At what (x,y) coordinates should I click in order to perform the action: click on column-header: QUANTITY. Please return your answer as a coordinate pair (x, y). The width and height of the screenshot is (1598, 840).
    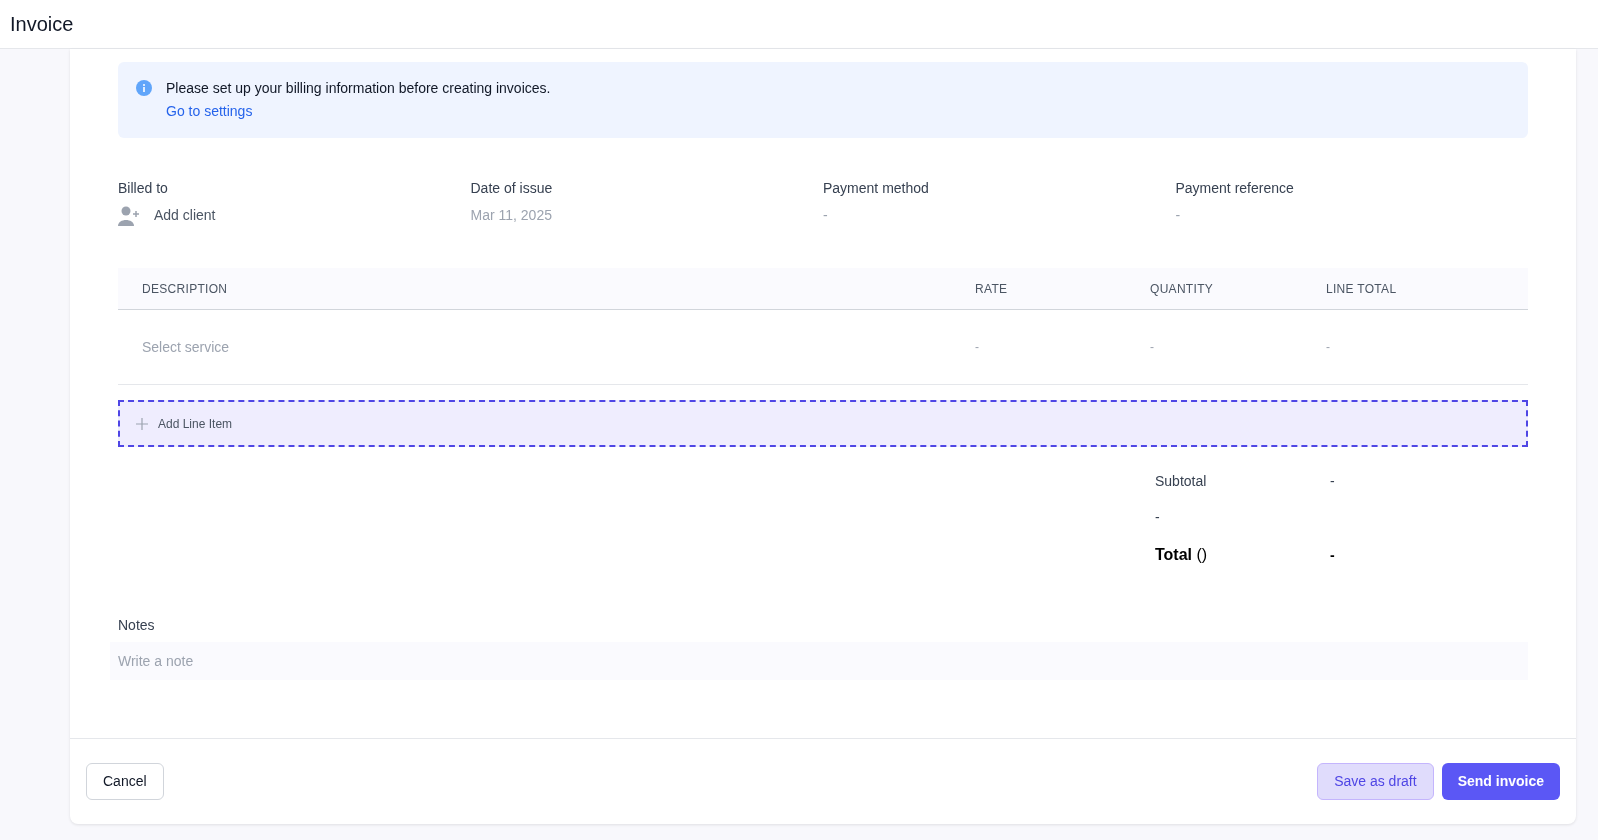
    Looking at the image, I should click on (1182, 289).